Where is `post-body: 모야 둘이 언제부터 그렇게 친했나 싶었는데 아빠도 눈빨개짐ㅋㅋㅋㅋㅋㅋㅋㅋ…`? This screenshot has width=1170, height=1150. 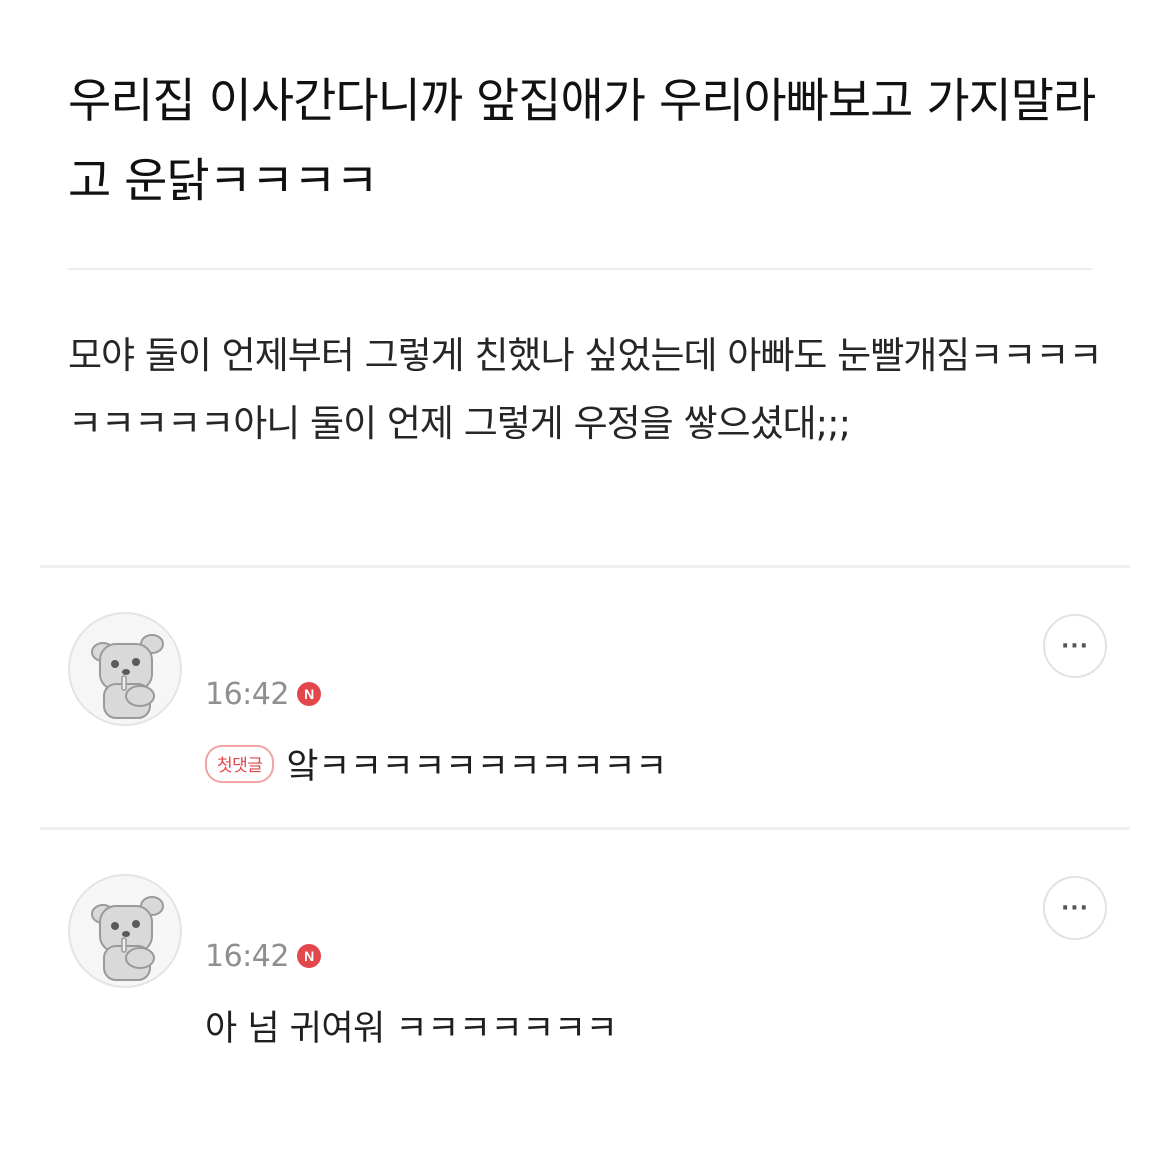 post-body: 모야 둘이 언제부터 그렇게 친했나 싶었는데 아빠도 눈빨개짐ㅋㅋㅋㅋㅋㅋㅋㅋ… is located at coordinates (585, 389).